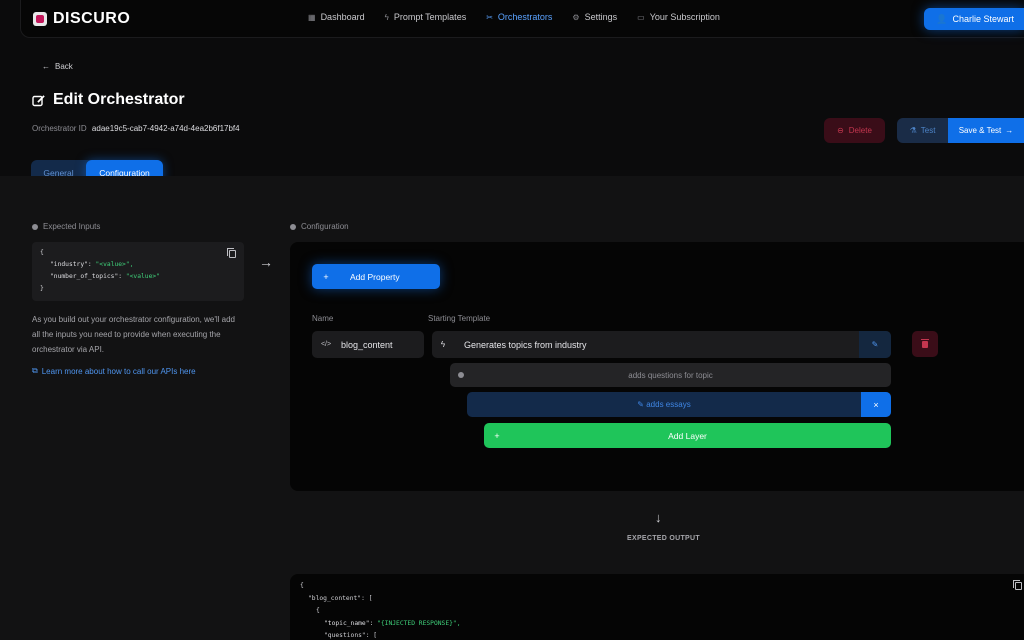  Describe the element at coordinates (351, 635) in the screenshot. I see `code-line: "questions": [` at that location.